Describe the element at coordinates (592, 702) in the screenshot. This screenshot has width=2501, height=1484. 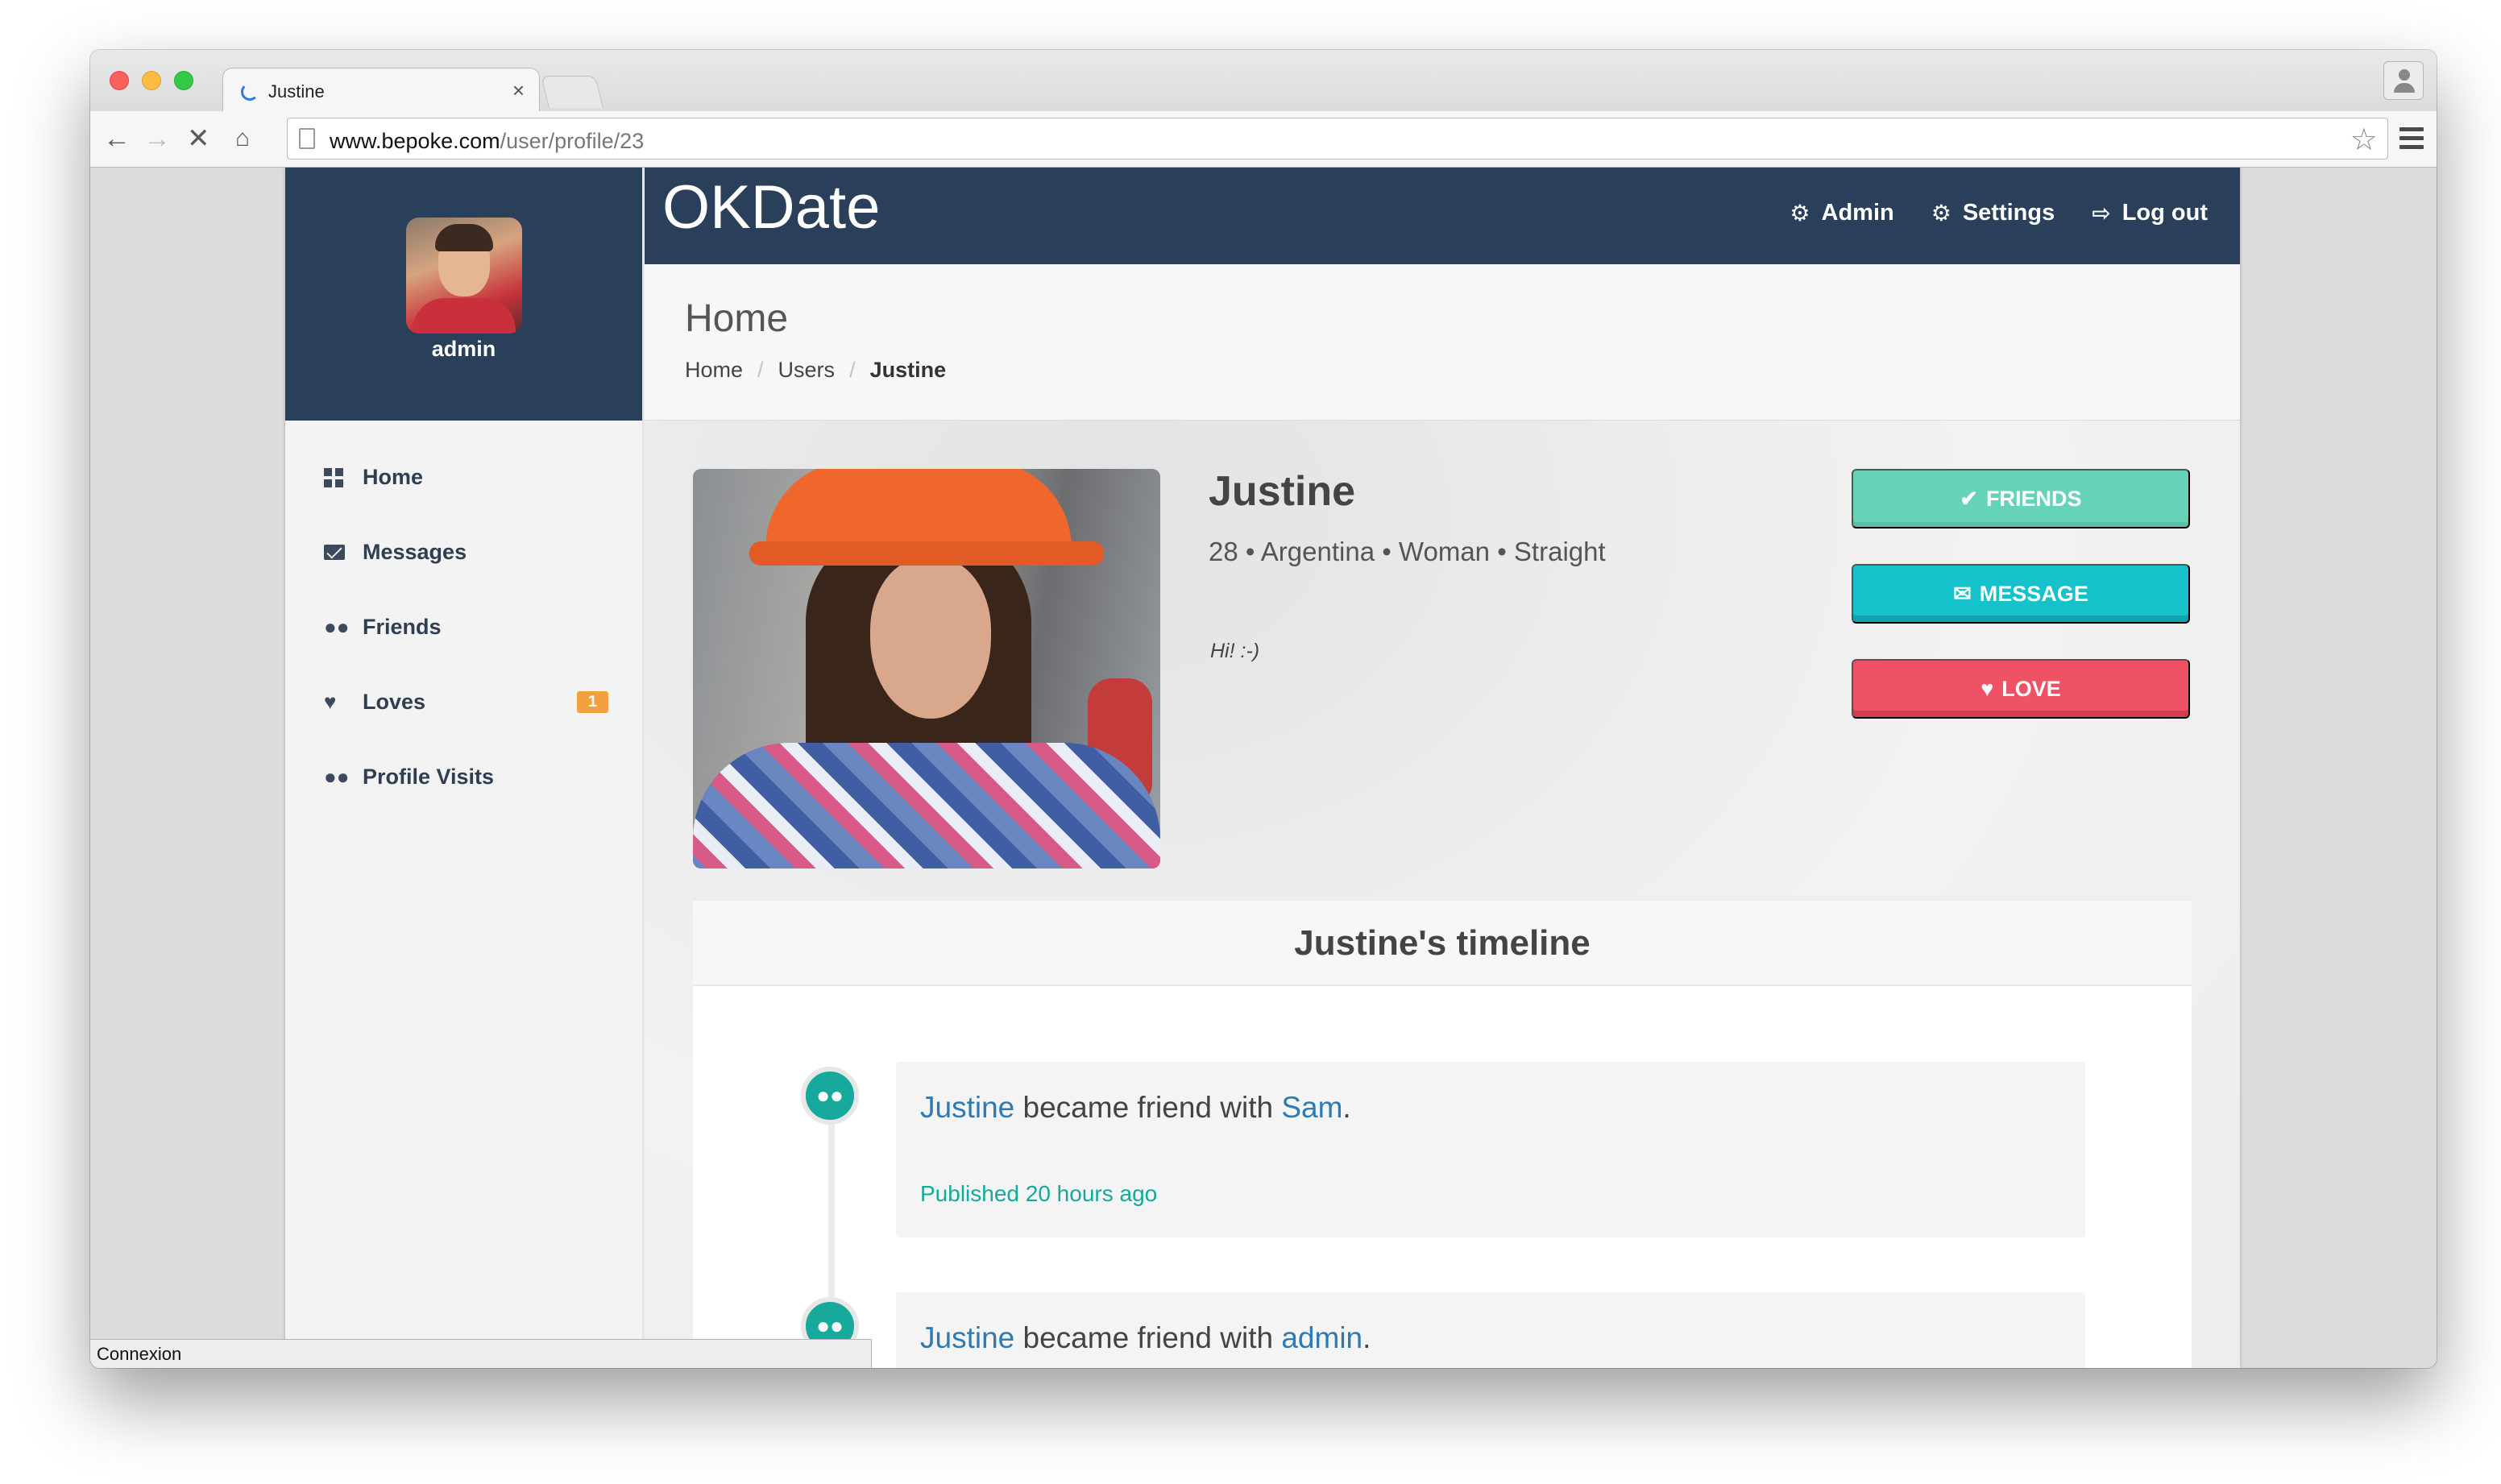
I see `loves-count-badge: 1` at that location.